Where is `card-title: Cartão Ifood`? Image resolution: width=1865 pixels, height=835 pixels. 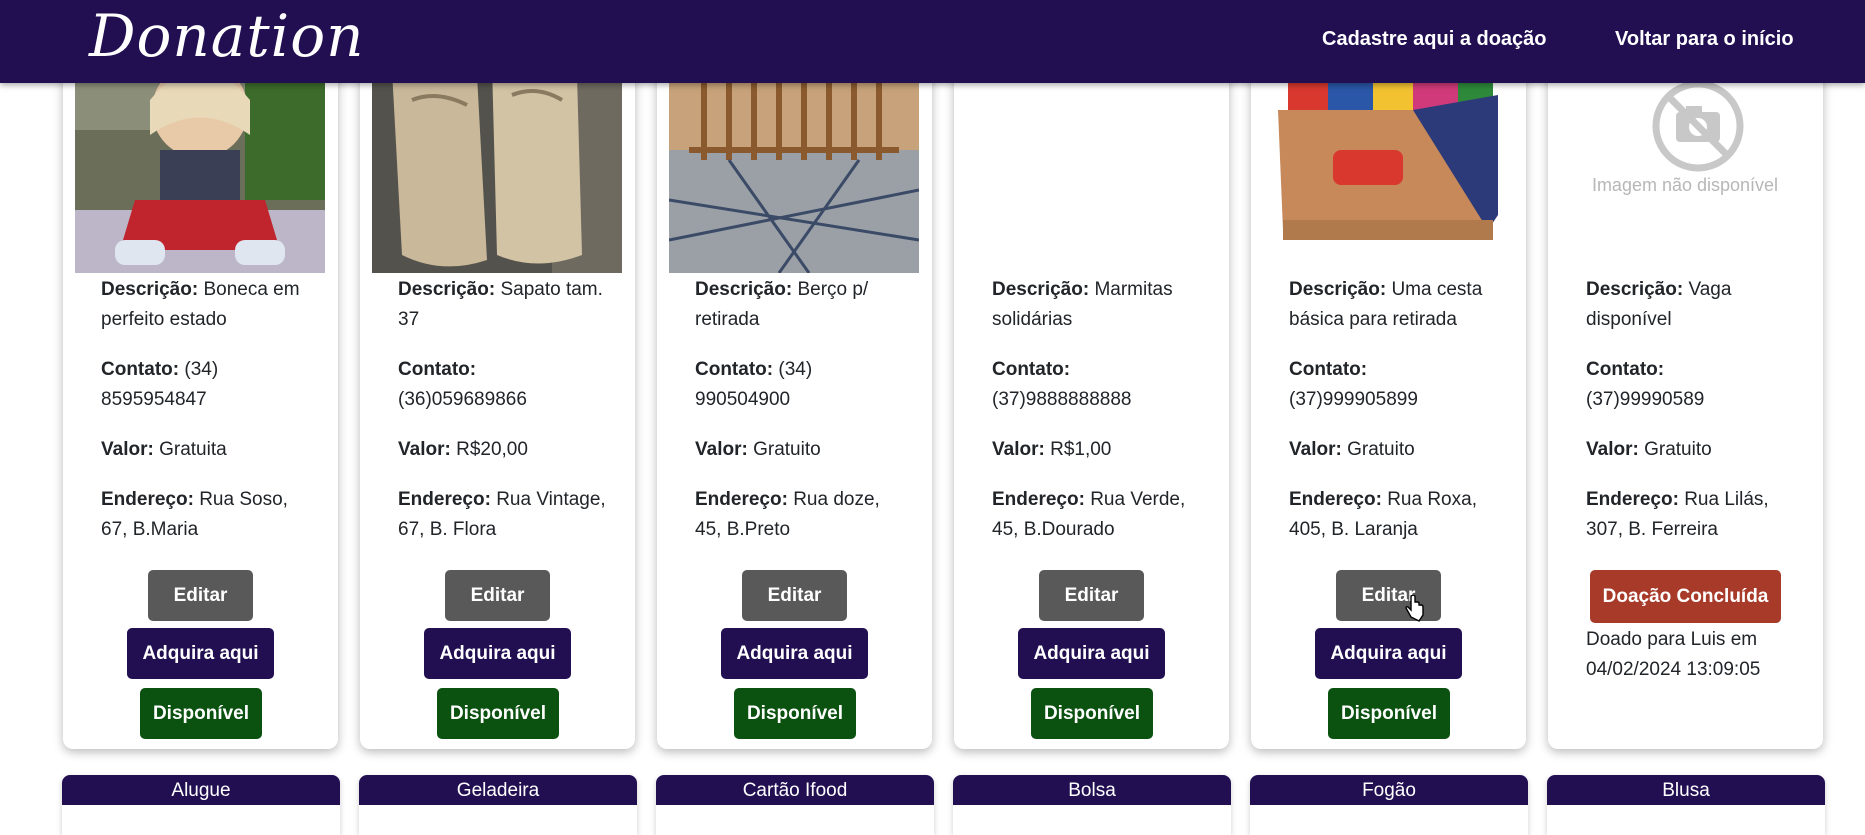
card-title: Cartão Ifood is located at coordinates (795, 790).